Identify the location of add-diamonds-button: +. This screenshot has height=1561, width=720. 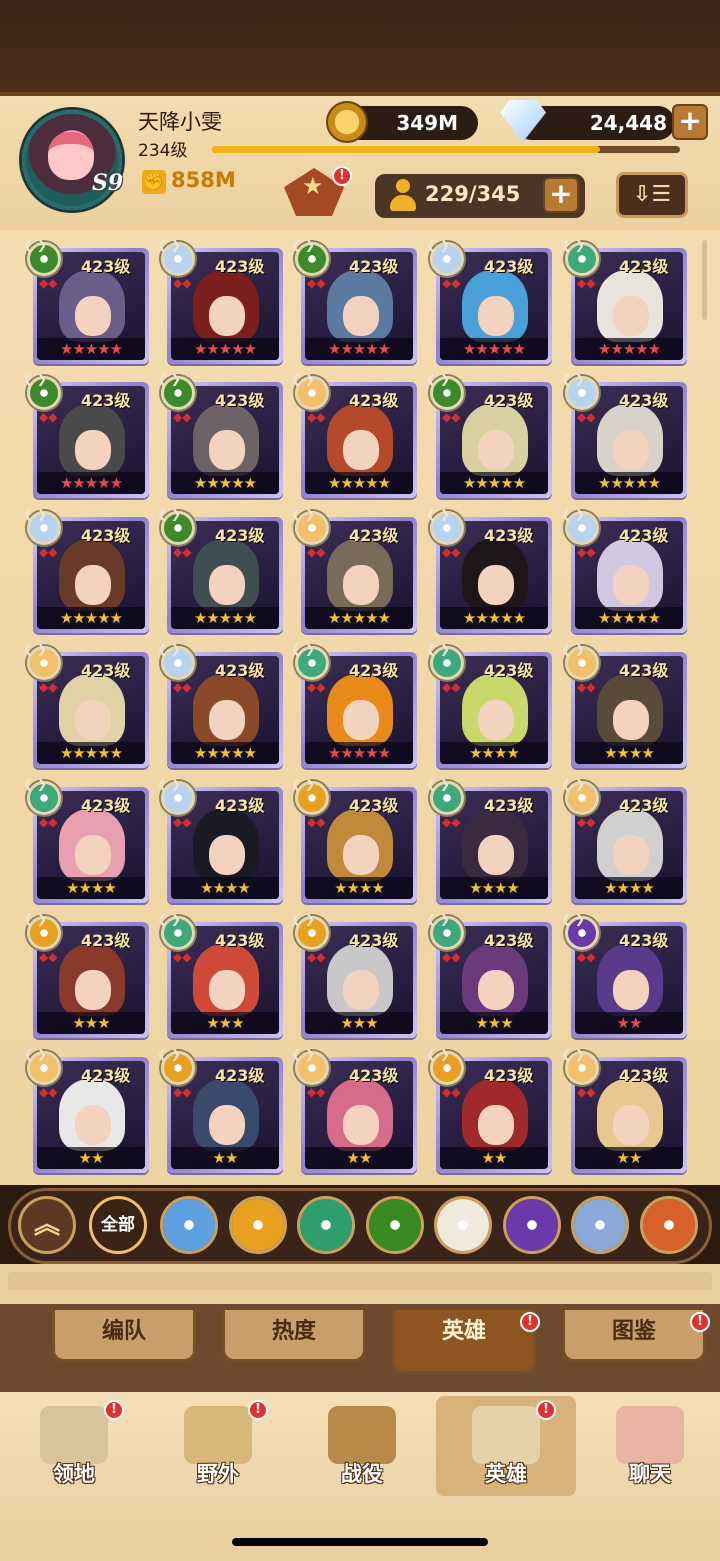
(690, 122).